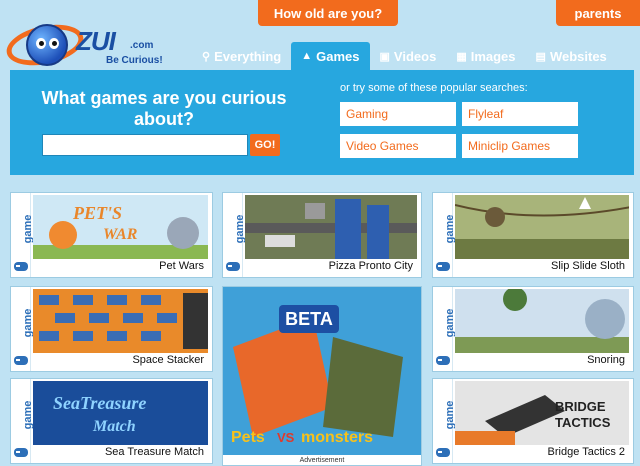 This screenshot has width=640, height=466. What do you see at coordinates (322, 460) in the screenshot?
I see `advertisement-label: Advertisement` at bounding box center [322, 460].